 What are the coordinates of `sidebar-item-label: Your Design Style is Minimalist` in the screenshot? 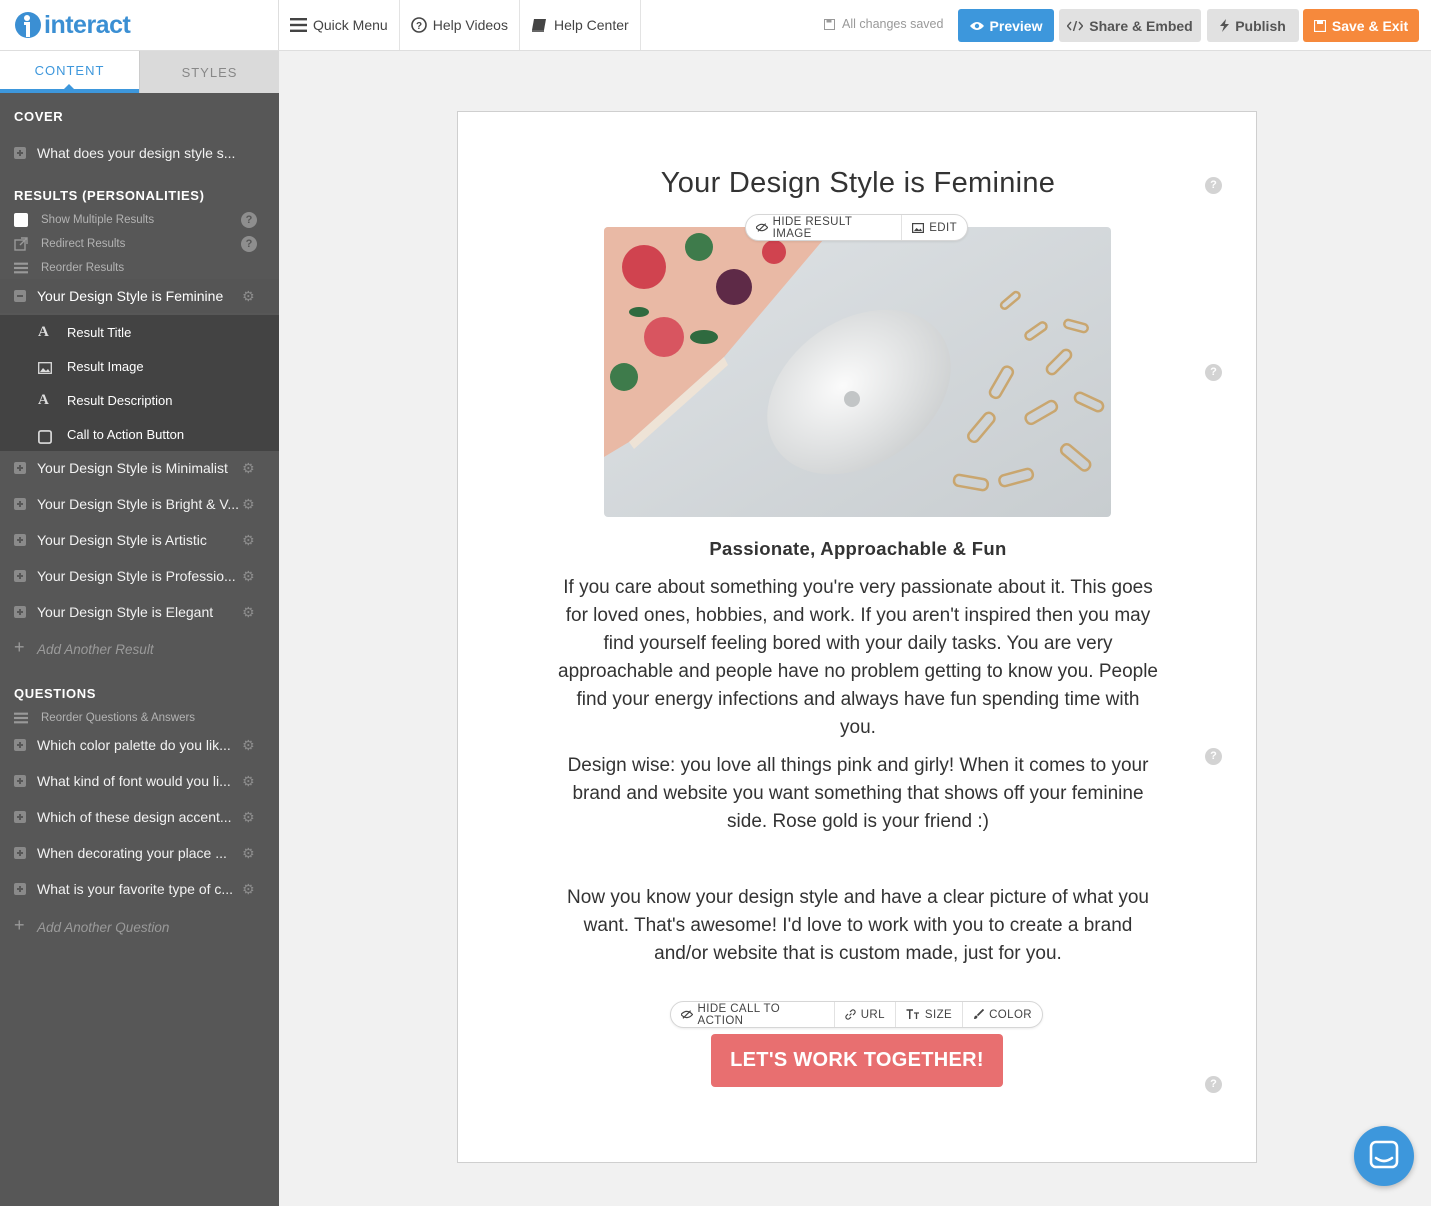 It's located at (132, 468).